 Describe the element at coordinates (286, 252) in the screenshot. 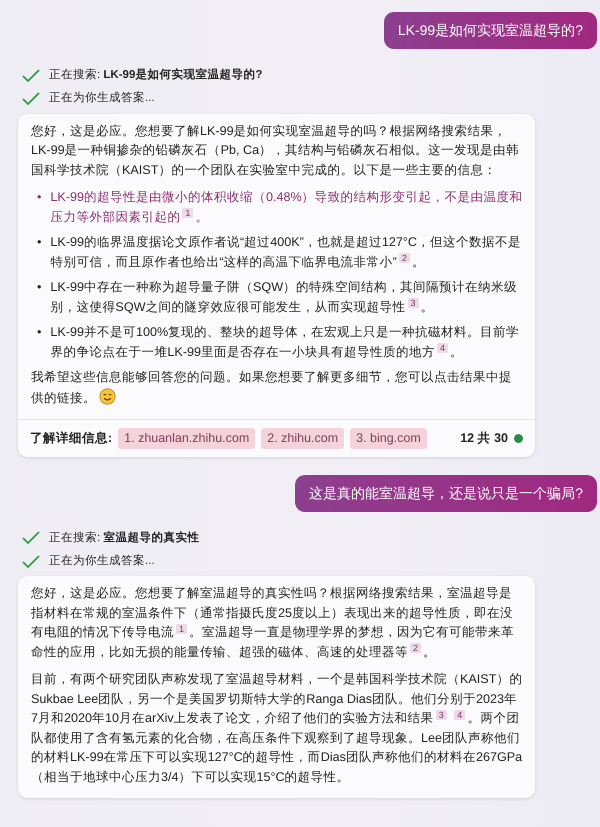

I see `bullet-item: LK-99的临界温度据论文原作者说“超过400K”，也就是超过127°C，但这个数据不是特别可信，而且原作者也给出“这样的高温下临界电流非常小”$^{2}$。` at that location.